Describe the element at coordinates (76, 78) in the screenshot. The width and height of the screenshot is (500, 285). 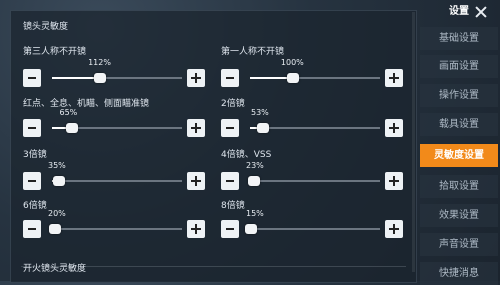
I see `slider-fill` at that location.